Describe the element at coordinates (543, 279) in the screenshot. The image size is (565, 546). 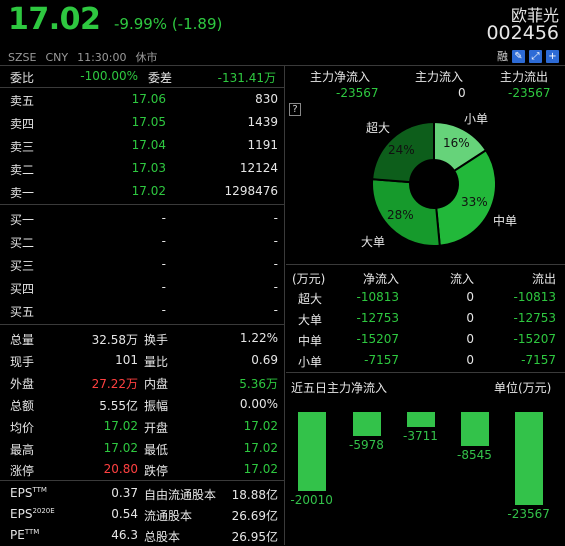
I see `column-header: 流出` at that location.